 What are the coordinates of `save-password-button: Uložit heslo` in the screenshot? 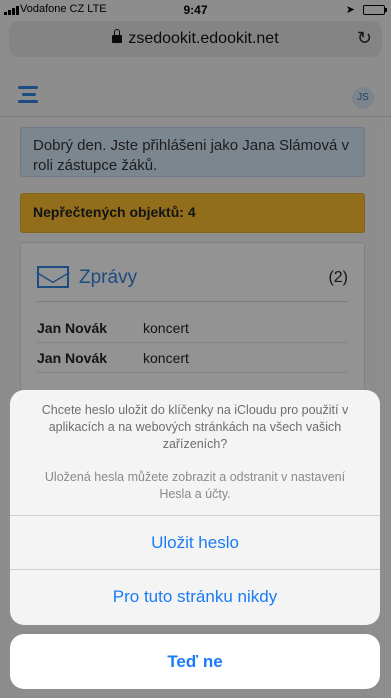 It's located at (195, 543).